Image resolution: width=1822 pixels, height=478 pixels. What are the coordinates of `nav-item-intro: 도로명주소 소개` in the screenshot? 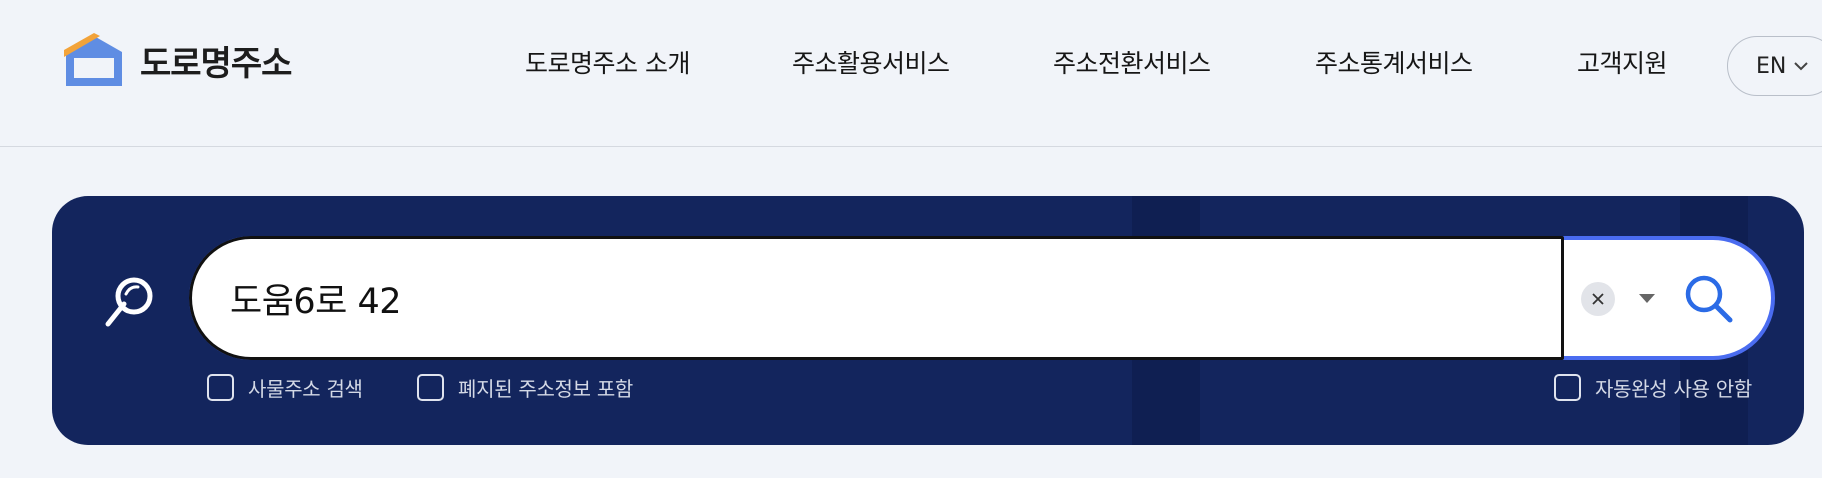 It's located at (607, 64).